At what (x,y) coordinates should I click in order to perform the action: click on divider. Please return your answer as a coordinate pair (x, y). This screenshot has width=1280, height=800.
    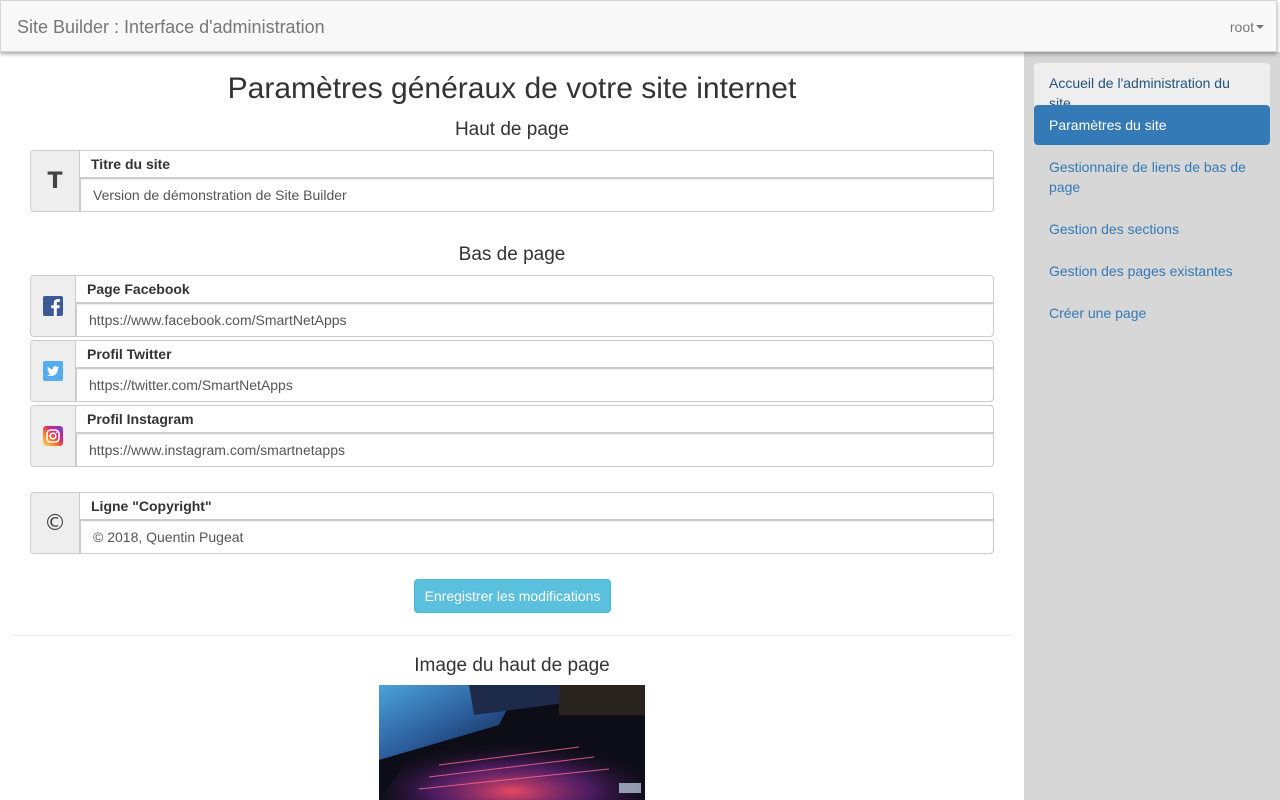
    Looking at the image, I should click on (512, 635).